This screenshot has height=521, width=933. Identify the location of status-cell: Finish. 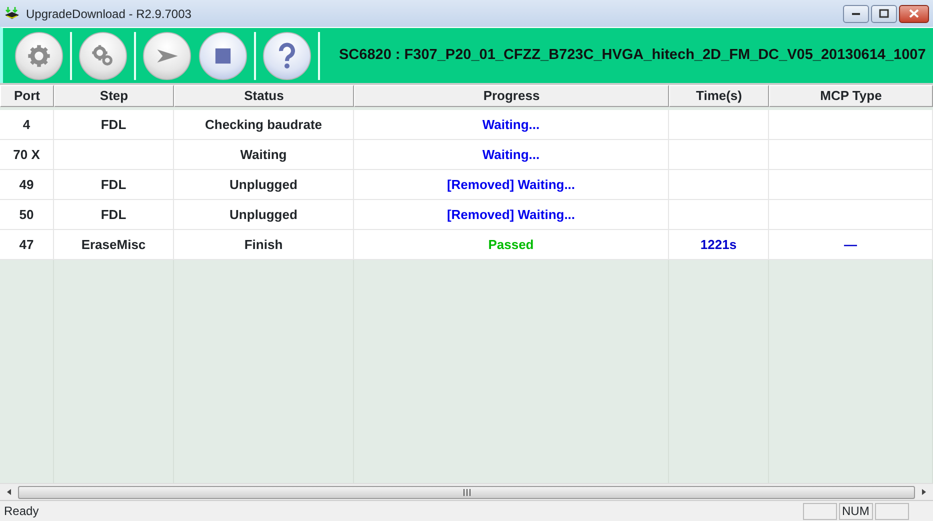
(264, 245).